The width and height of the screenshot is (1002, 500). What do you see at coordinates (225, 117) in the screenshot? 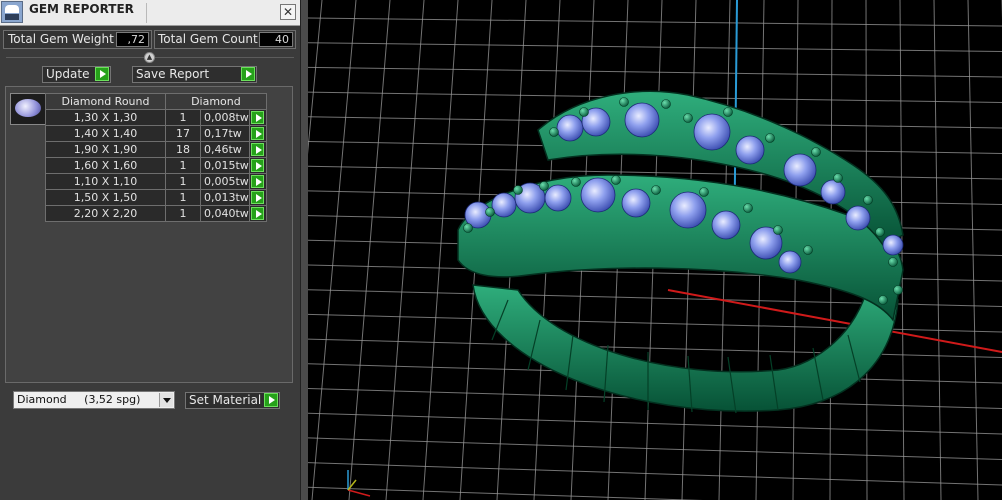
I see `row-weight: 0,008tw` at bounding box center [225, 117].